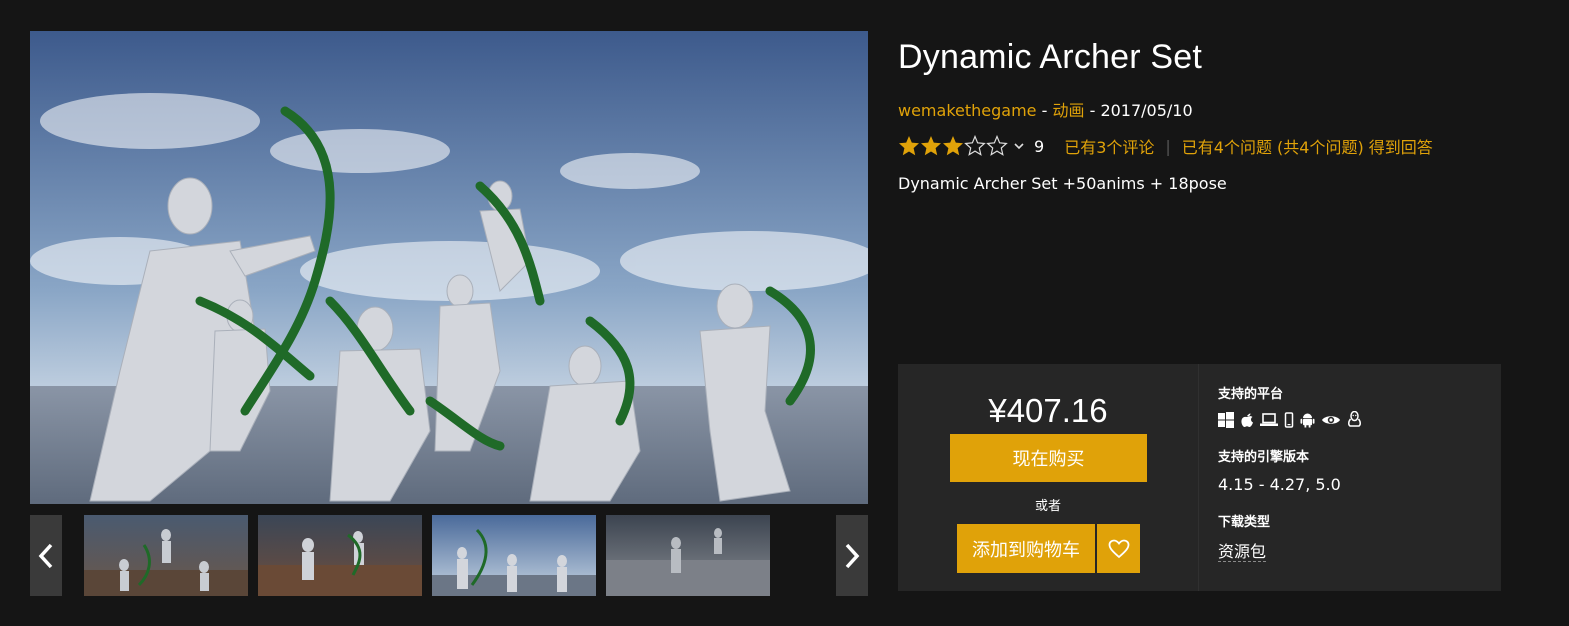  I want to click on windows-icon, so click(1226, 419).